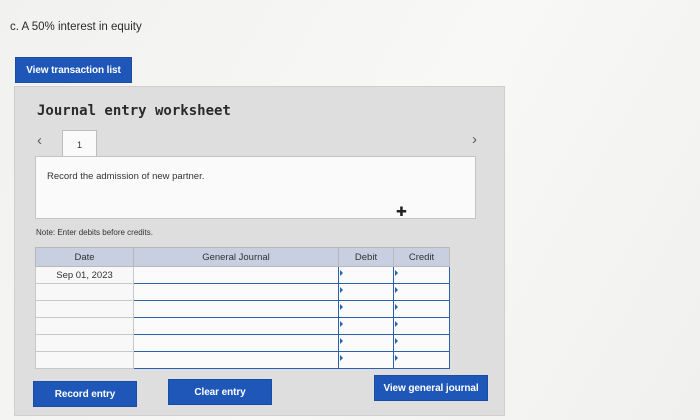 The height and width of the screenshot is (420, 700). Describe the element at coordinates (220, 392) in the screenshot. I see `clear-entry-button: Clear entry` at that location.